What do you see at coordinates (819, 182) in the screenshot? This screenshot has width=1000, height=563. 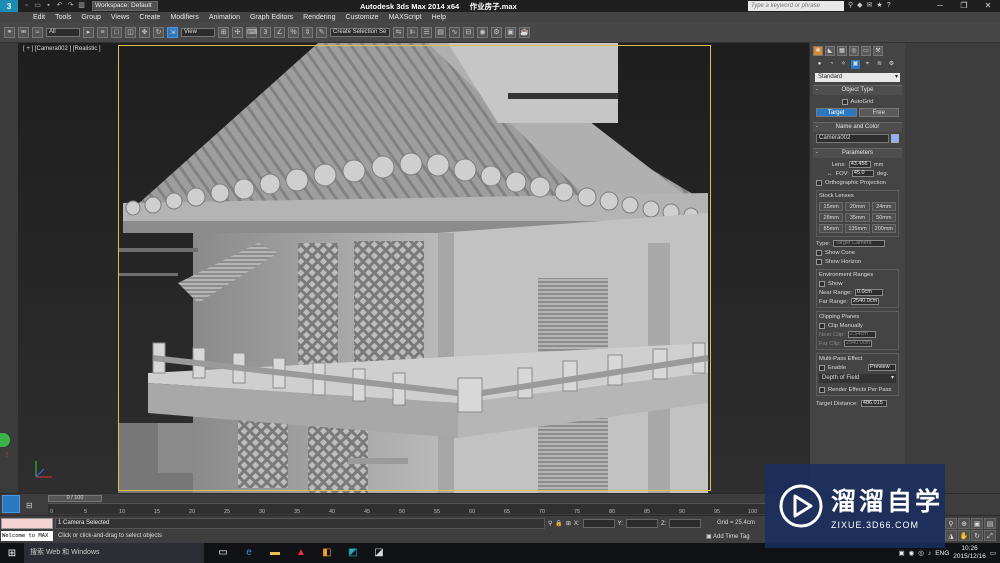 I see `ortho-checkbox` at bounding box center [819, 182].